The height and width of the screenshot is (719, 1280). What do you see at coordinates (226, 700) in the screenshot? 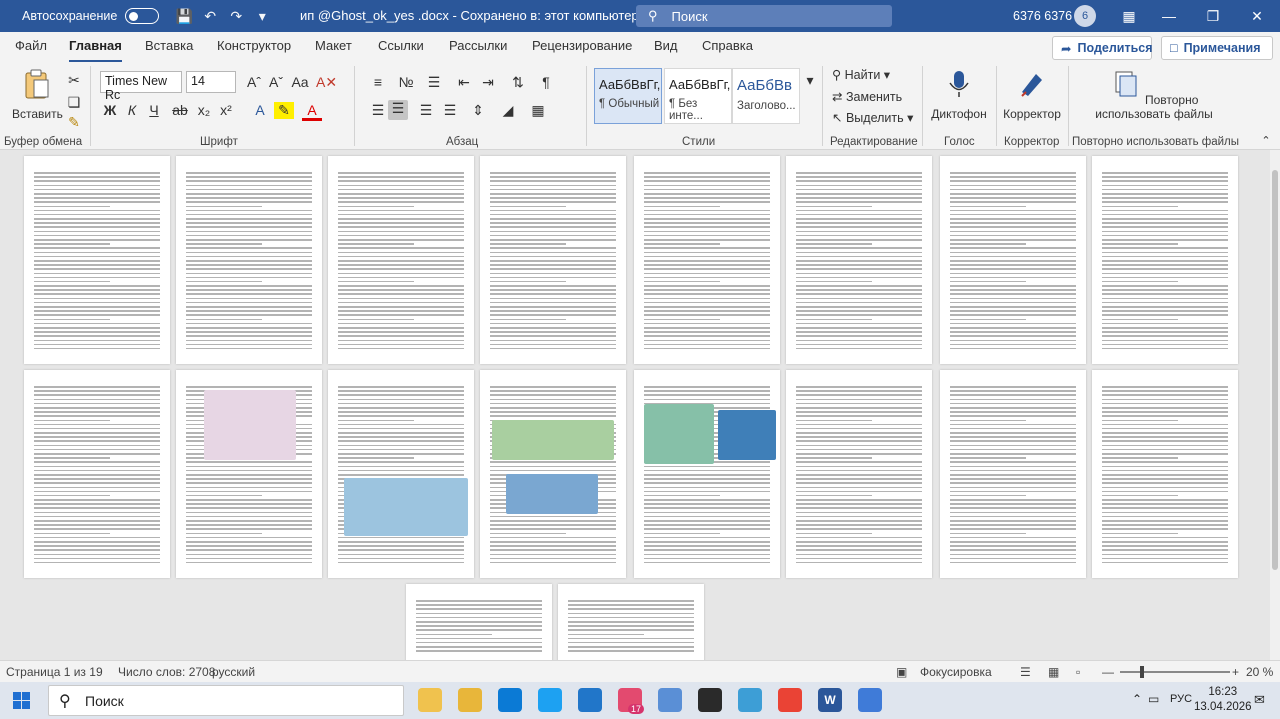
I see `taskbar-search: ⚲ Поиск` at bounding box center [226, 700].